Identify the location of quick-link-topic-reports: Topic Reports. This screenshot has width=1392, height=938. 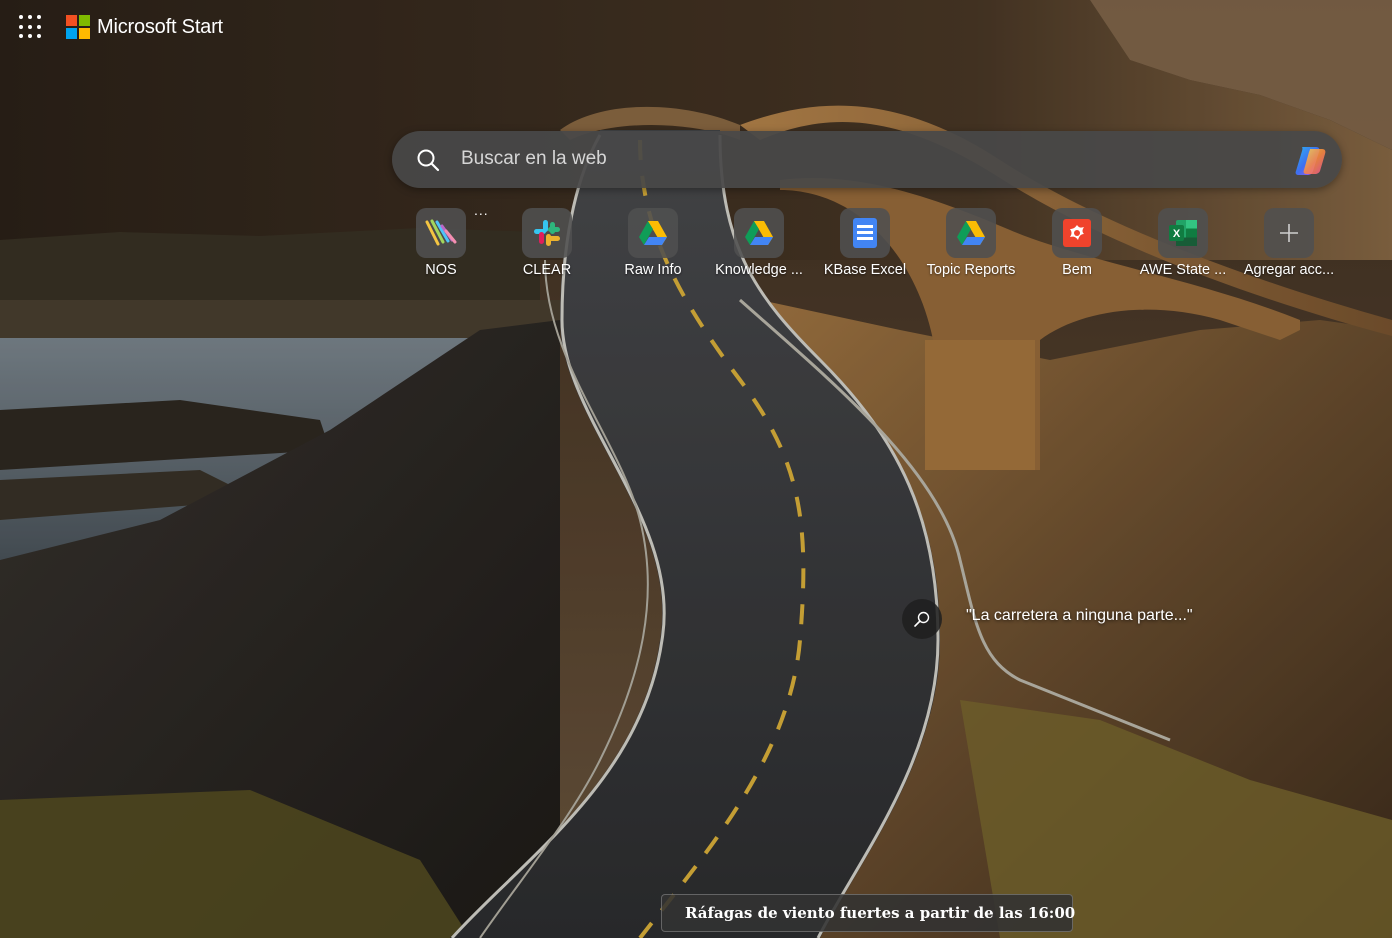
(971, 248).